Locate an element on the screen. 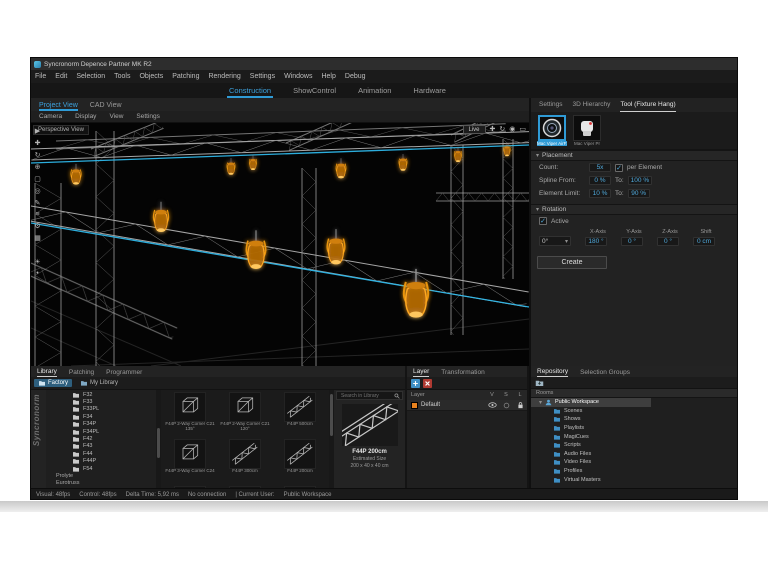 The height and width of the screenshot is (576, 768). x-axis-field: 180 ° is located at coordinates (596, 241).